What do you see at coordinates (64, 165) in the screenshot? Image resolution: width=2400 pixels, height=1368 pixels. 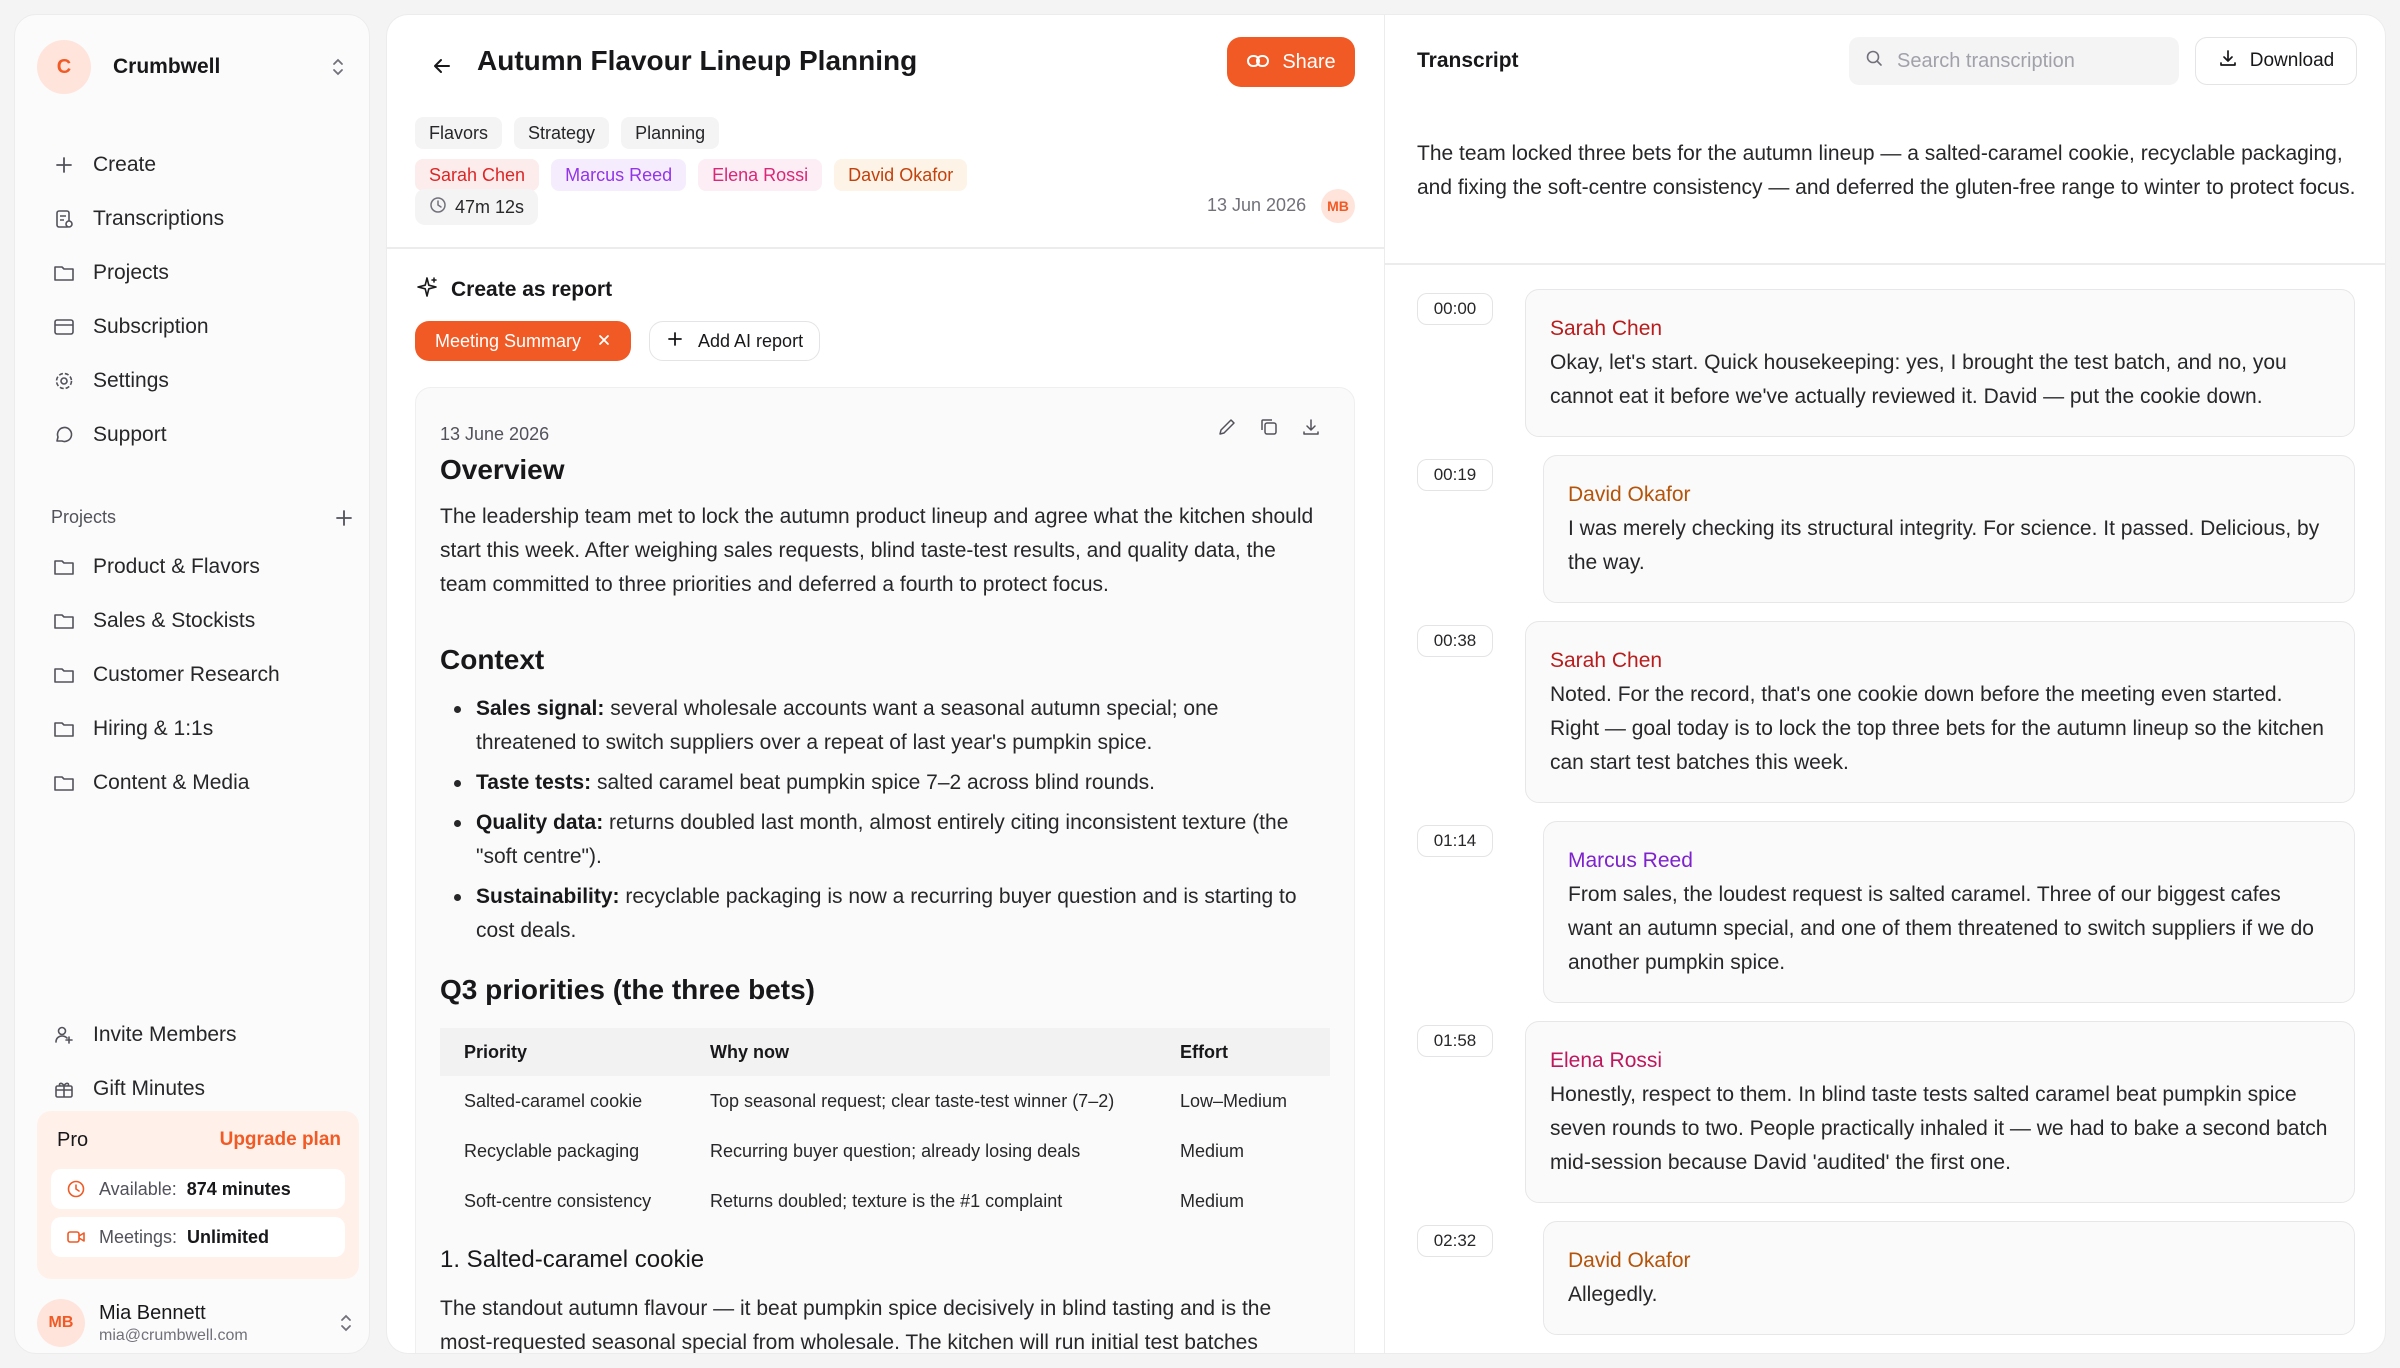 I see `plus-icon` at bounding box center [64, 165].